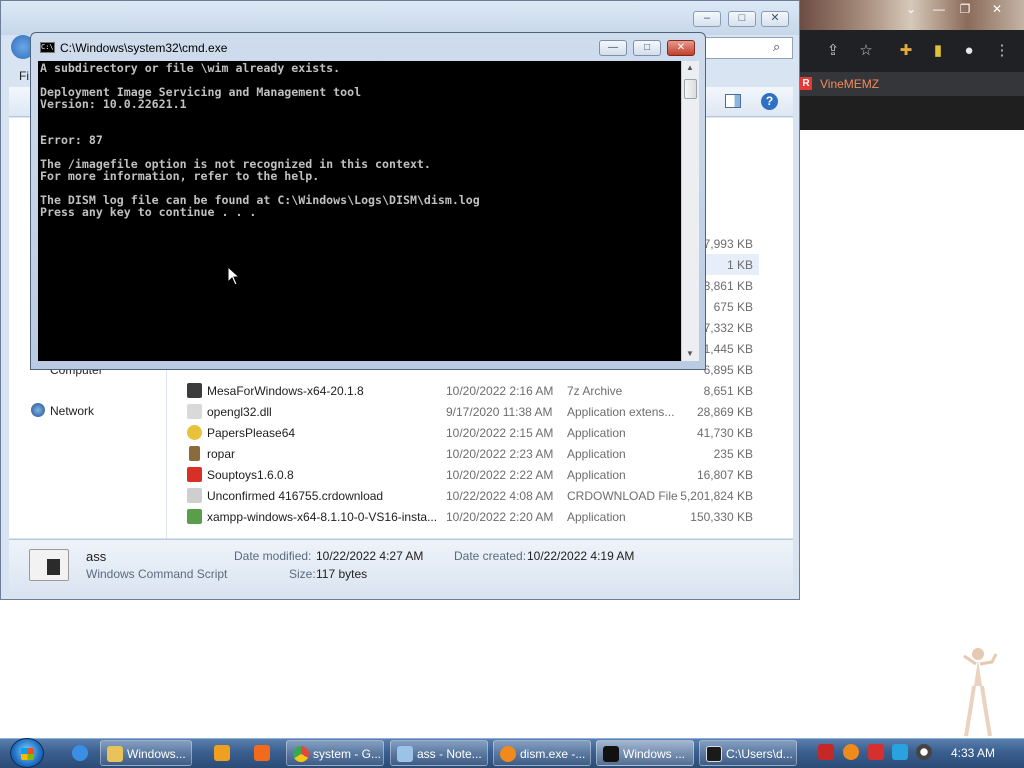  What do you see at coordinates (924, 752) in the screenshot?
I see `tray-volume-icon` at bounding box center [924, 752].